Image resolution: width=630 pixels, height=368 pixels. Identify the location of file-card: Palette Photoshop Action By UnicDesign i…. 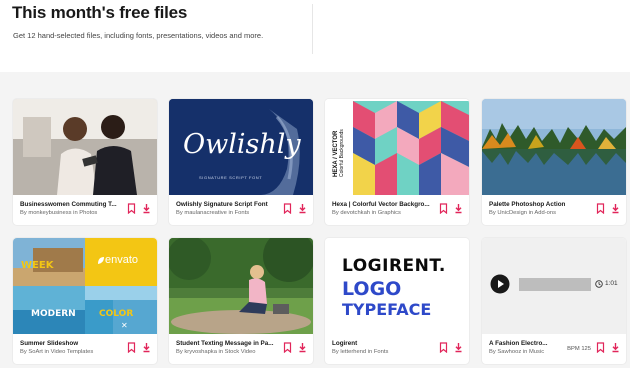
(554, 162).